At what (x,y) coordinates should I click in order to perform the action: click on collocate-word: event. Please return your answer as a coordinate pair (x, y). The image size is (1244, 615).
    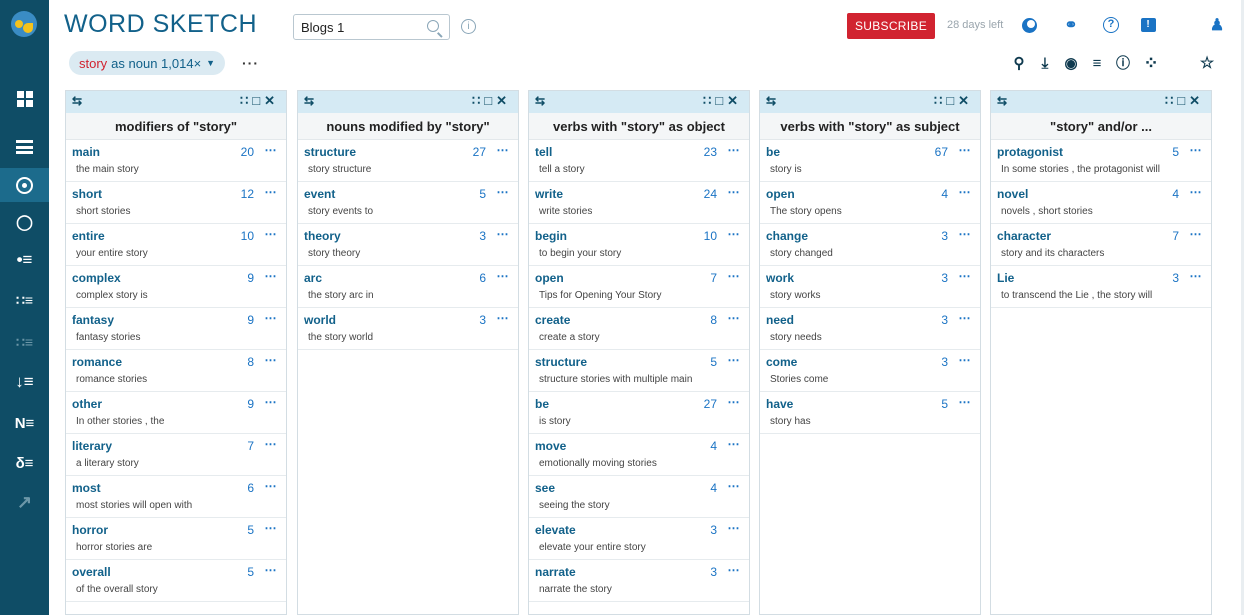
    Looking at the image, I should click on (319, 194).